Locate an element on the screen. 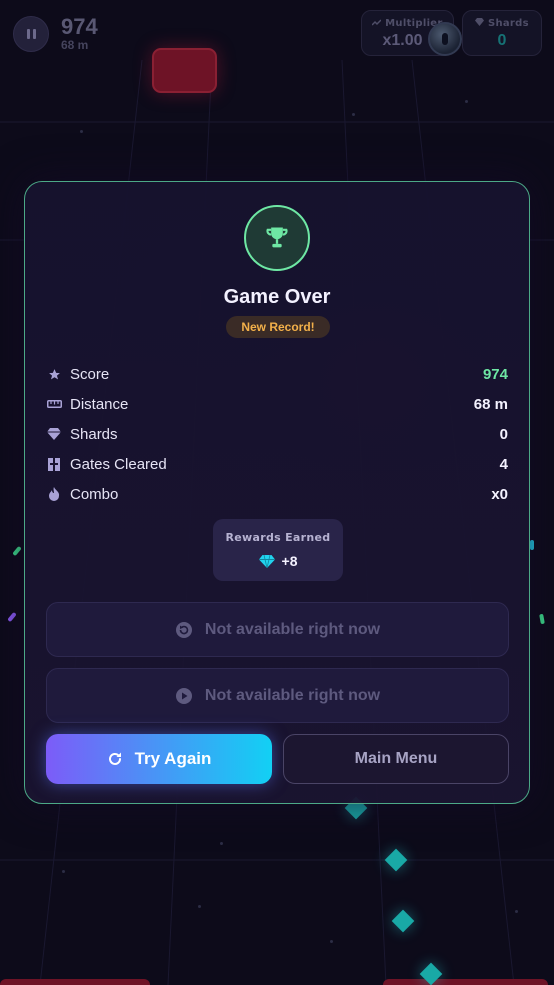  rewards-amount: +8 is located at coordinates (289, 561).